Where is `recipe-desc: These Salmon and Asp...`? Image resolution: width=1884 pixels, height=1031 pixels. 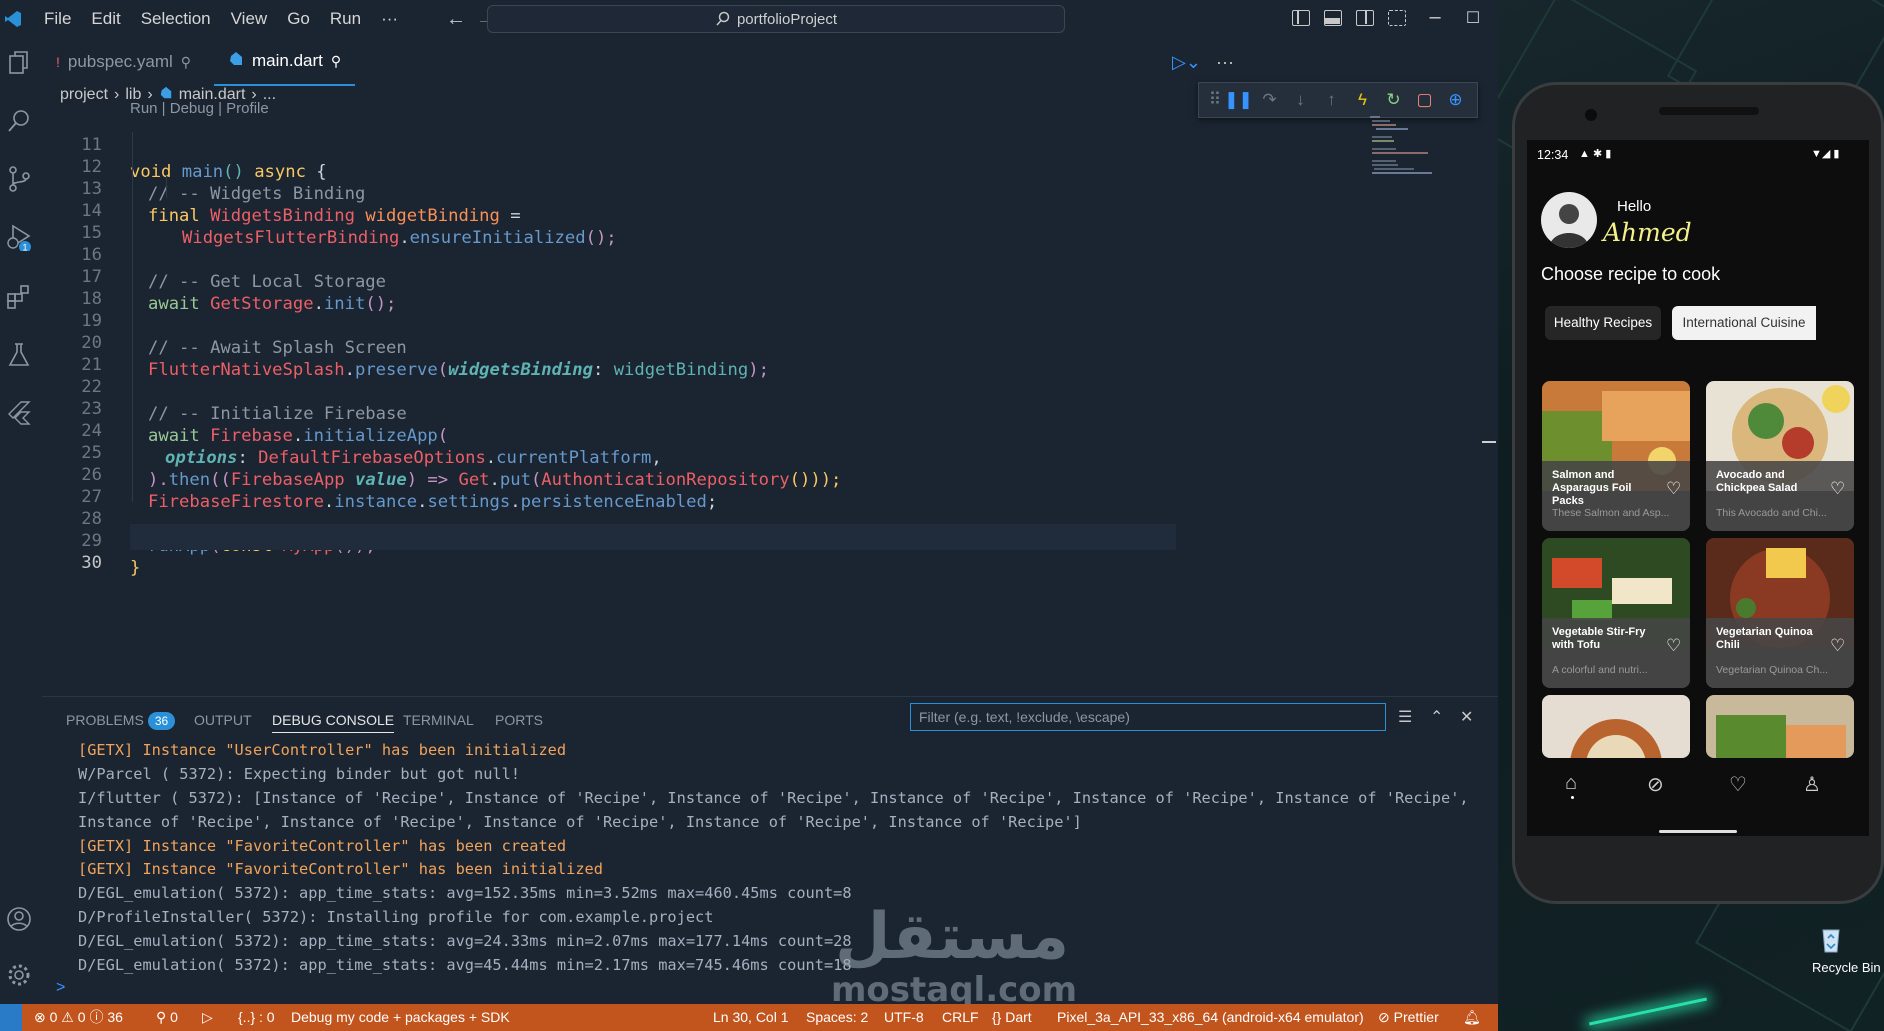 recipe-desc: These Salmon and Asp... is located at coordinates (1611, 513).